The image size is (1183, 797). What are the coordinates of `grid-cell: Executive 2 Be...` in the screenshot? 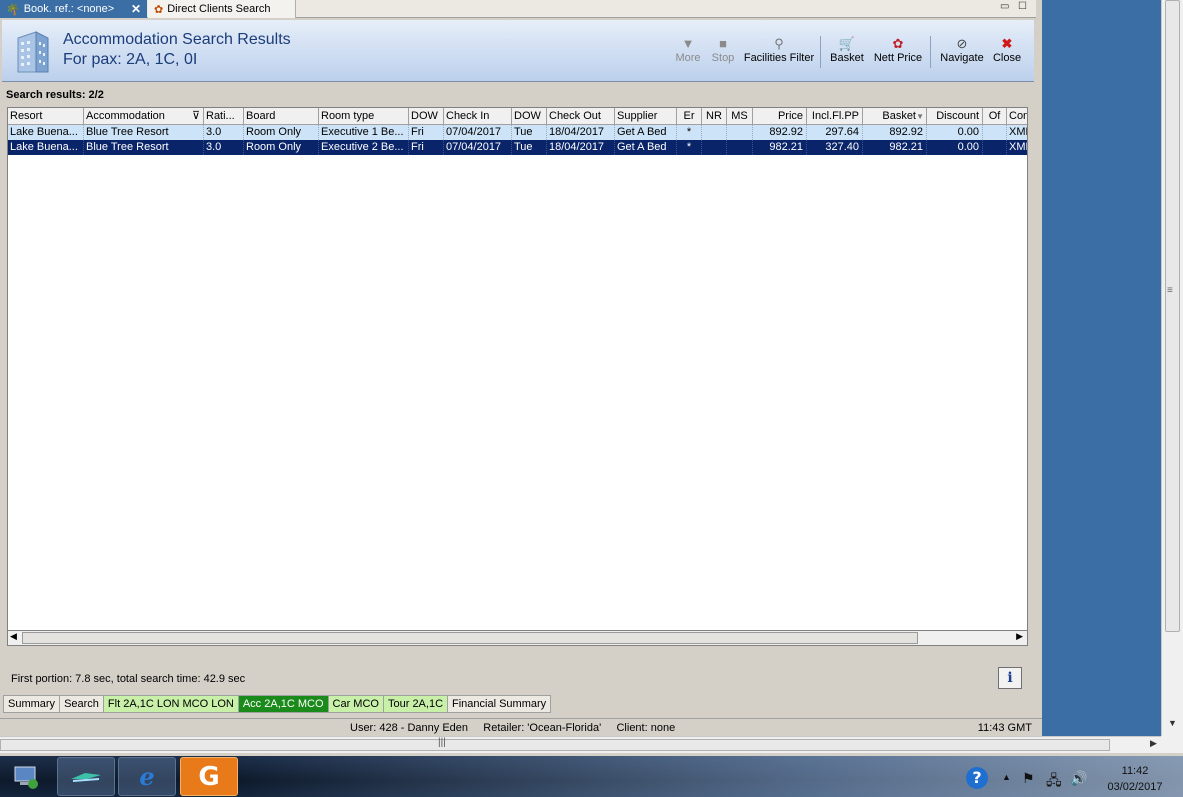 It's located at (364, 147).